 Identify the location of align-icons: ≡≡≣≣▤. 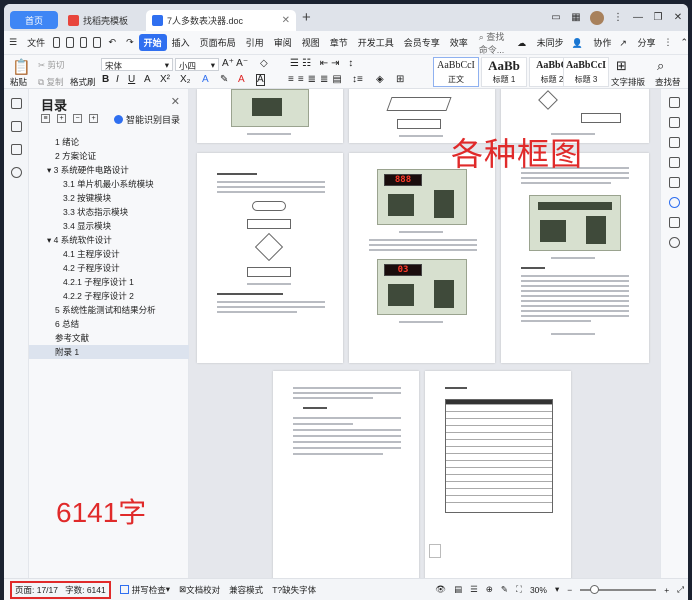
(317, 79).